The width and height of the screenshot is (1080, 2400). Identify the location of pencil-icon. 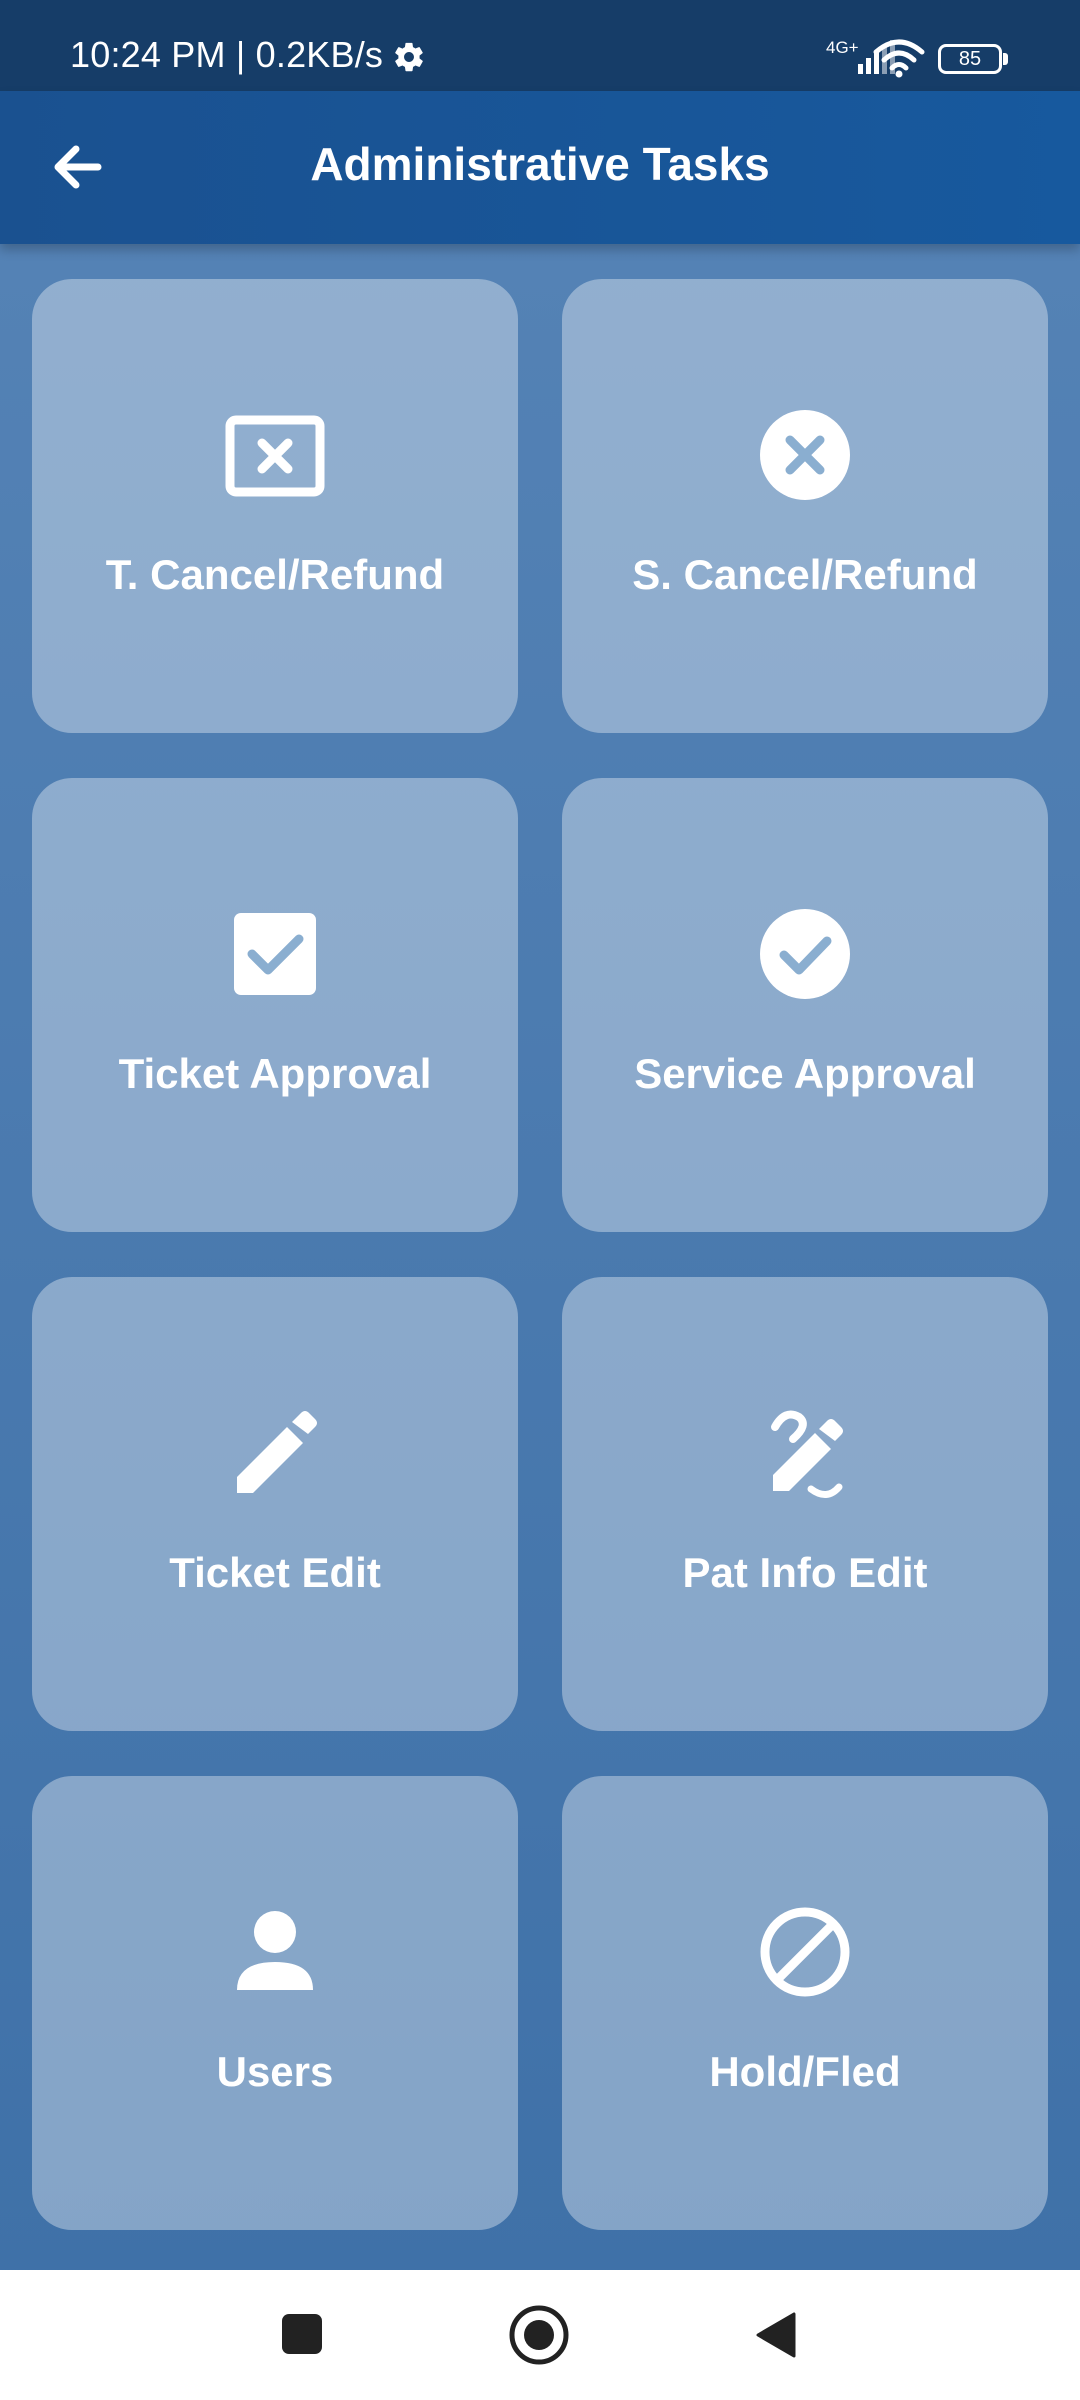
(277, 1452).